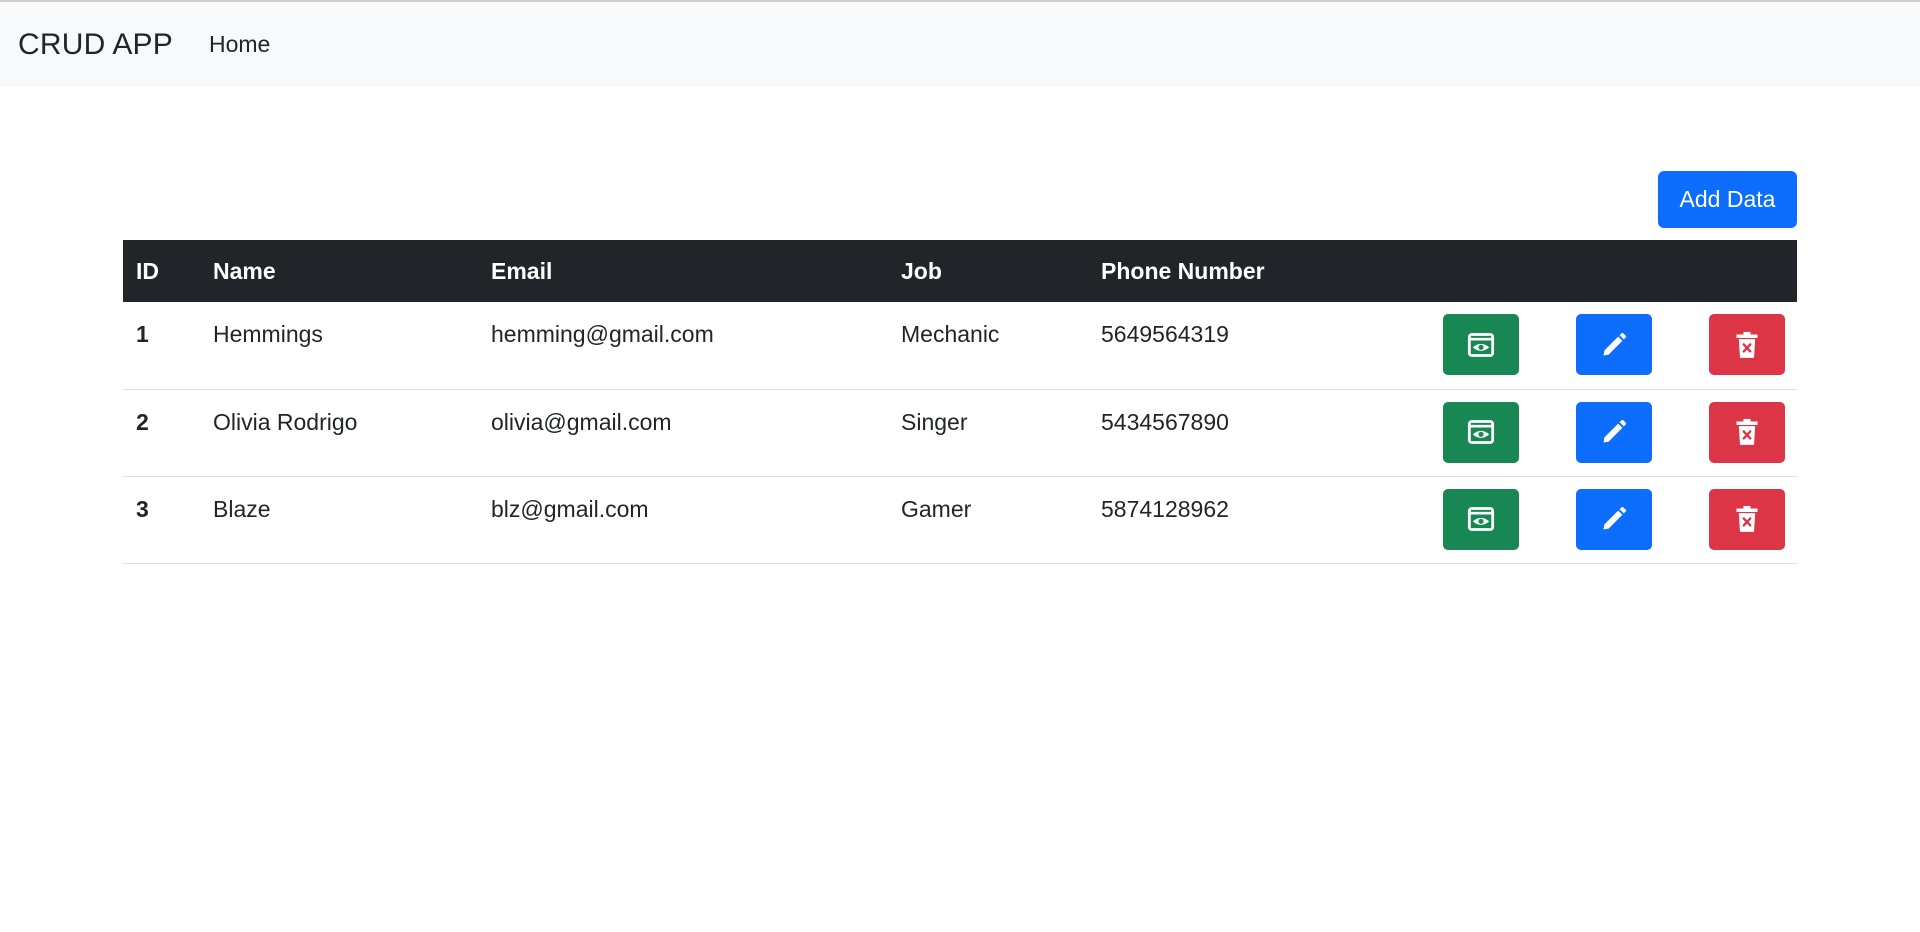 The image size is (1920, 932). I want to click on navbar-brand: CRUD APP, so click(95, 45).